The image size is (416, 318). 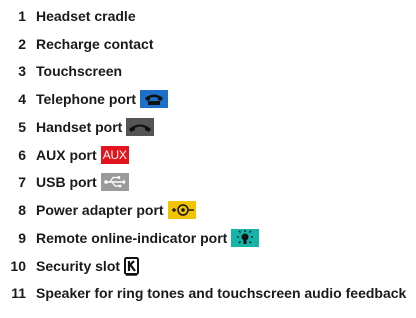 I want to click on handset-icon, so click(x=140, y=127).